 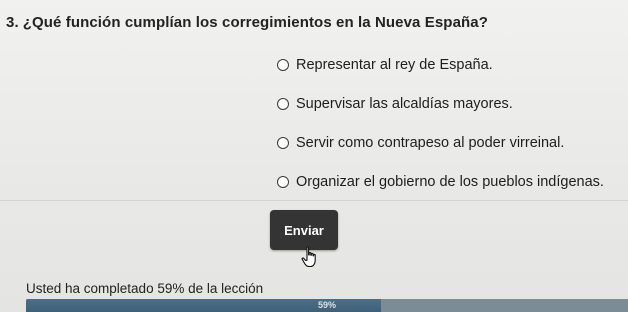 I want to click on option-2: Supervisar las alcaldías mayores., so click(x=440, y=104).